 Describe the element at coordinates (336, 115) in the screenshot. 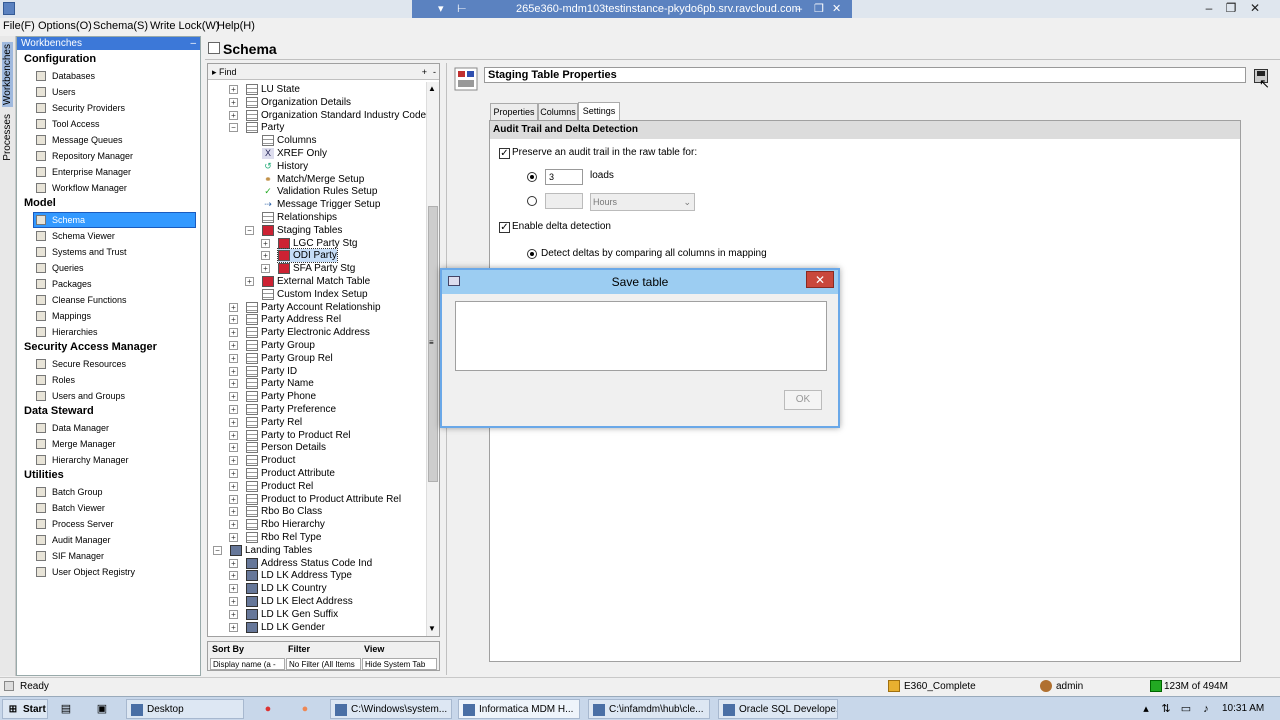

I see `tree-node: Organization Standard Industry Code` at that location.